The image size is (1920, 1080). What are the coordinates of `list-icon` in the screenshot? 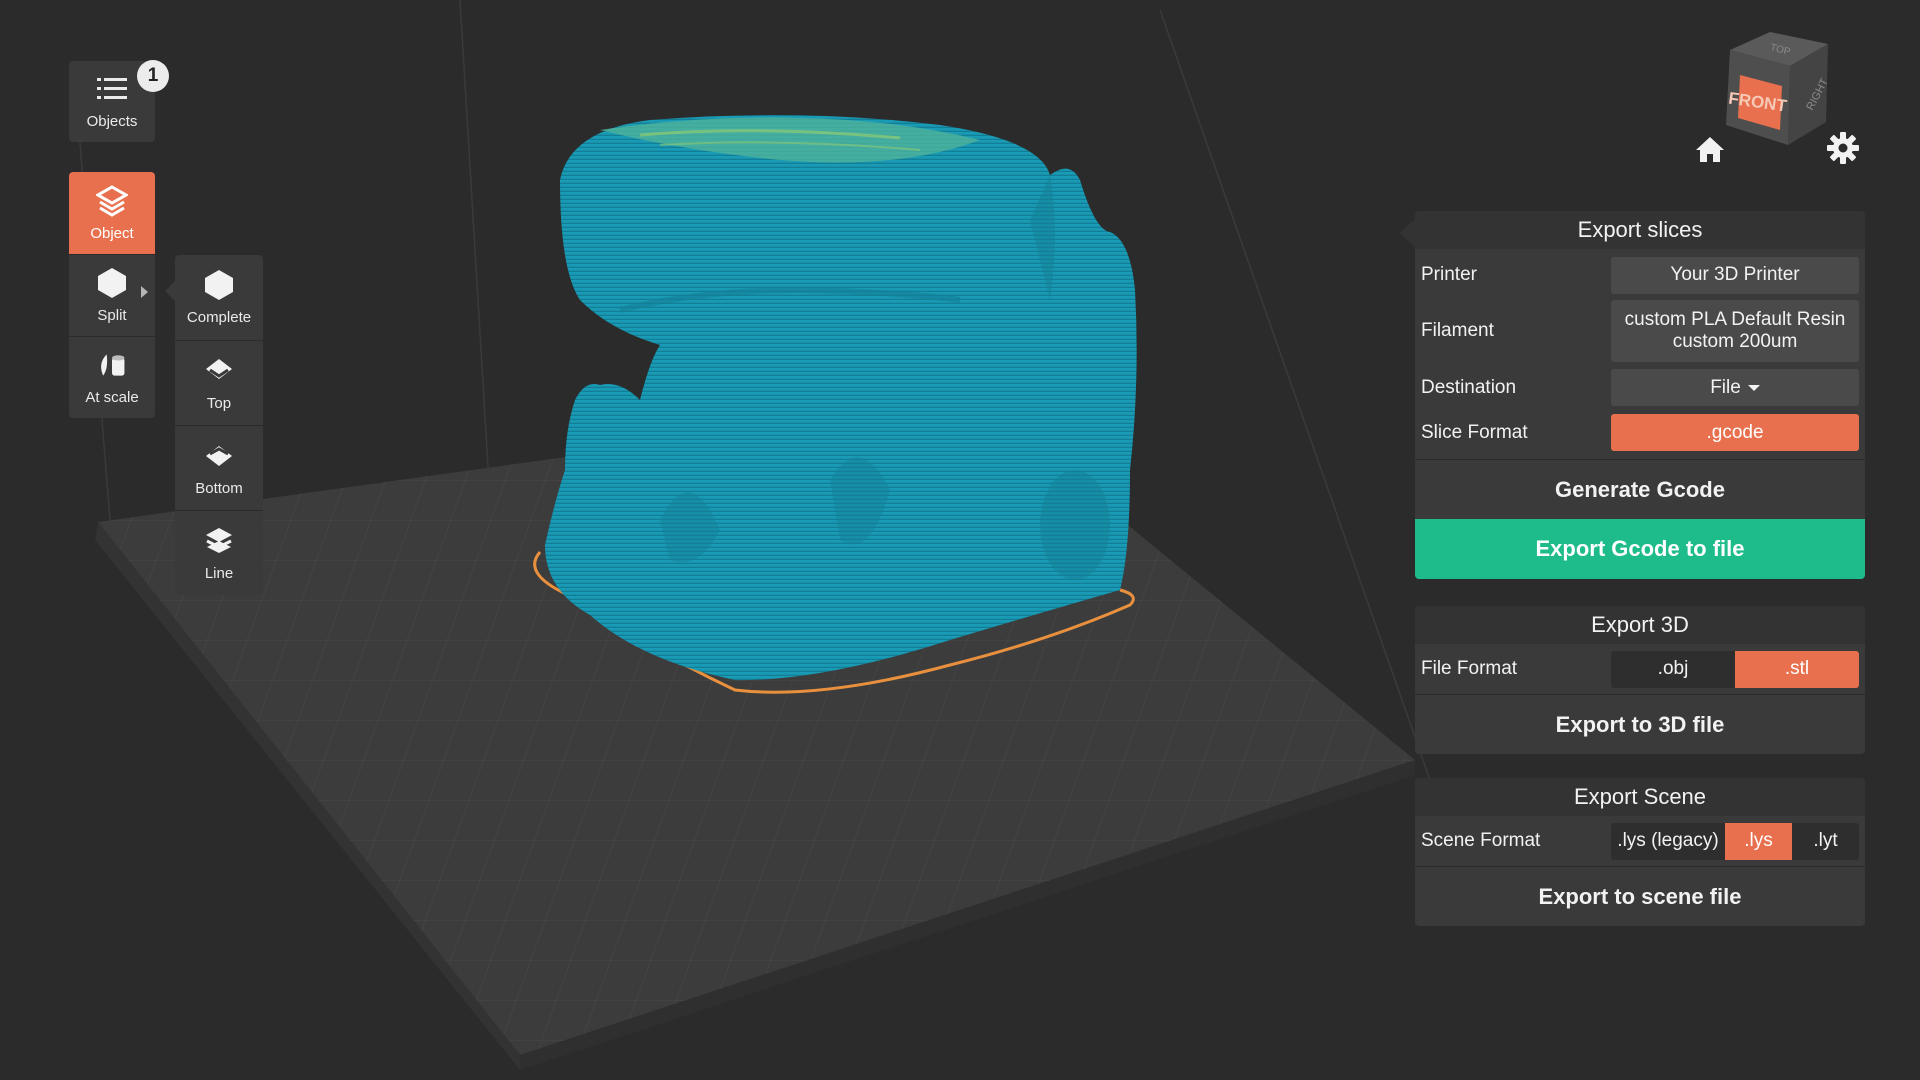 It's located at (112, 89).